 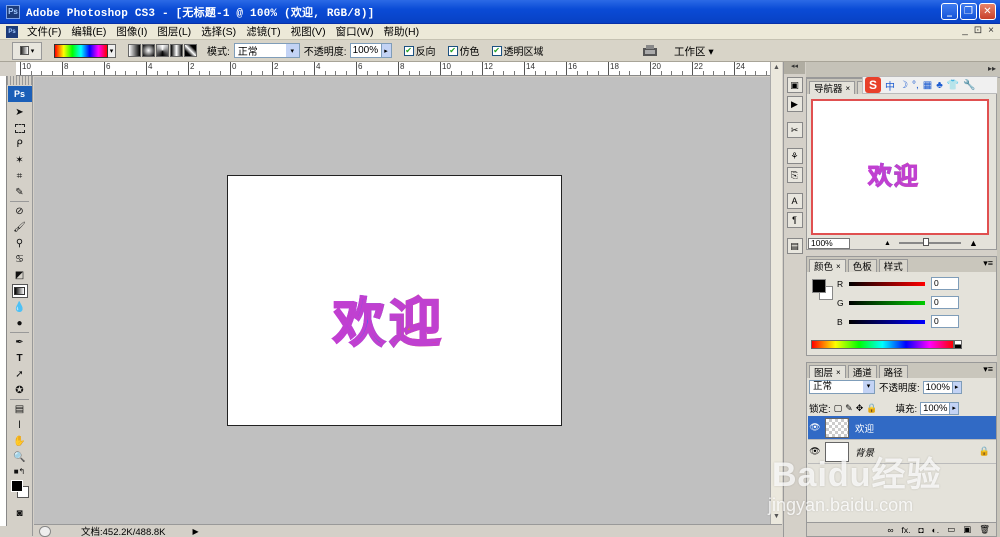 I want to click on ime-settings-icon: 🔧, so click(x=969, y=85).